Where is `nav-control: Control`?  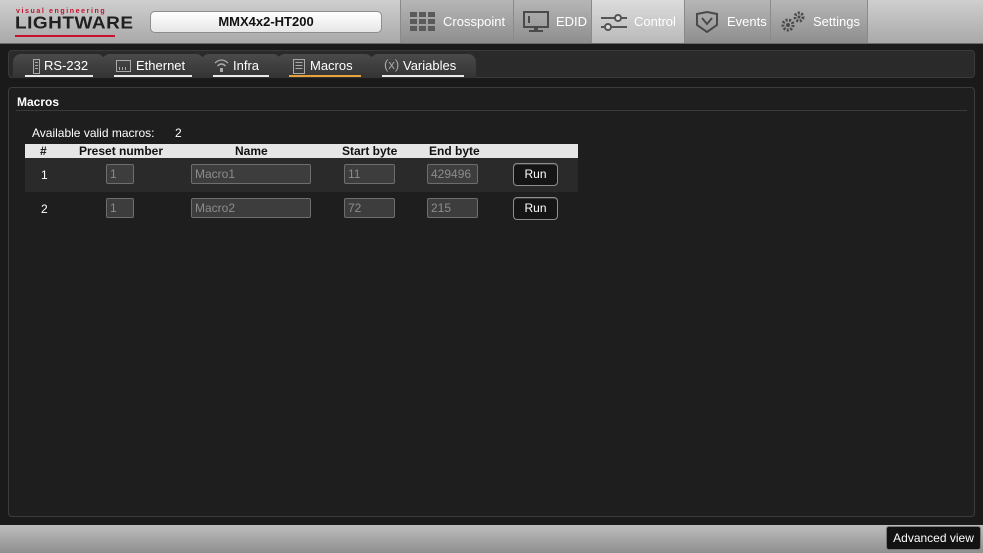
nav-control: Control is located at coordinates (637, 21).